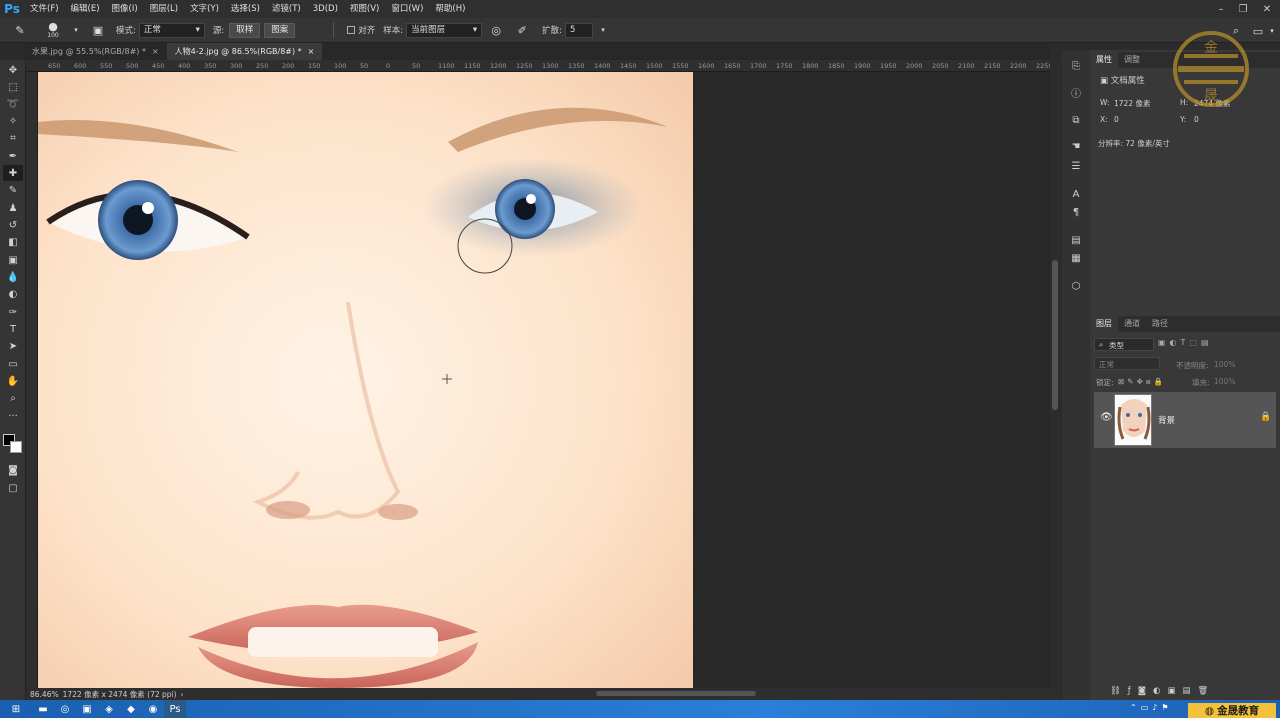 The height and width of the screenshot is (718, 1280). Describe the element at coordinates (450, 9) in the screenshot. I see `menu-help: 帮助(H)` at that location.